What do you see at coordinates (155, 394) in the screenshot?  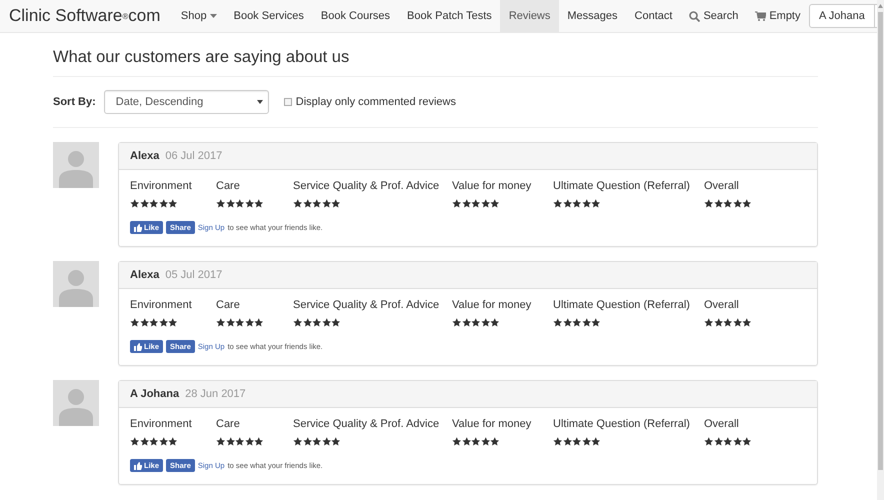 I see `reviewer-name: A Johana` at bounding box center [155, 394].